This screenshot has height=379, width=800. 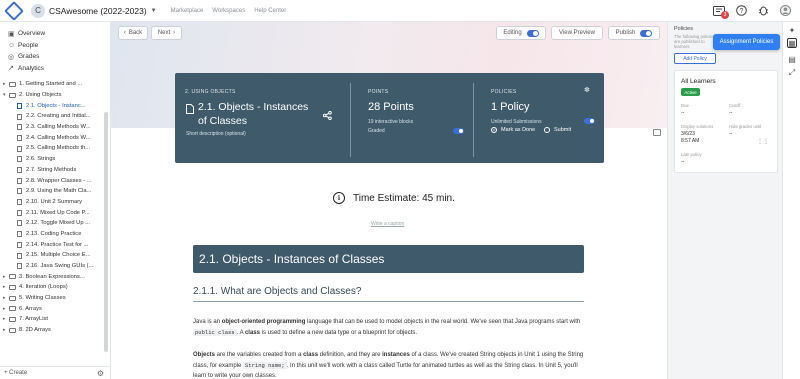 I want to click on next-button: Next ›, so click(x=166, y=33).